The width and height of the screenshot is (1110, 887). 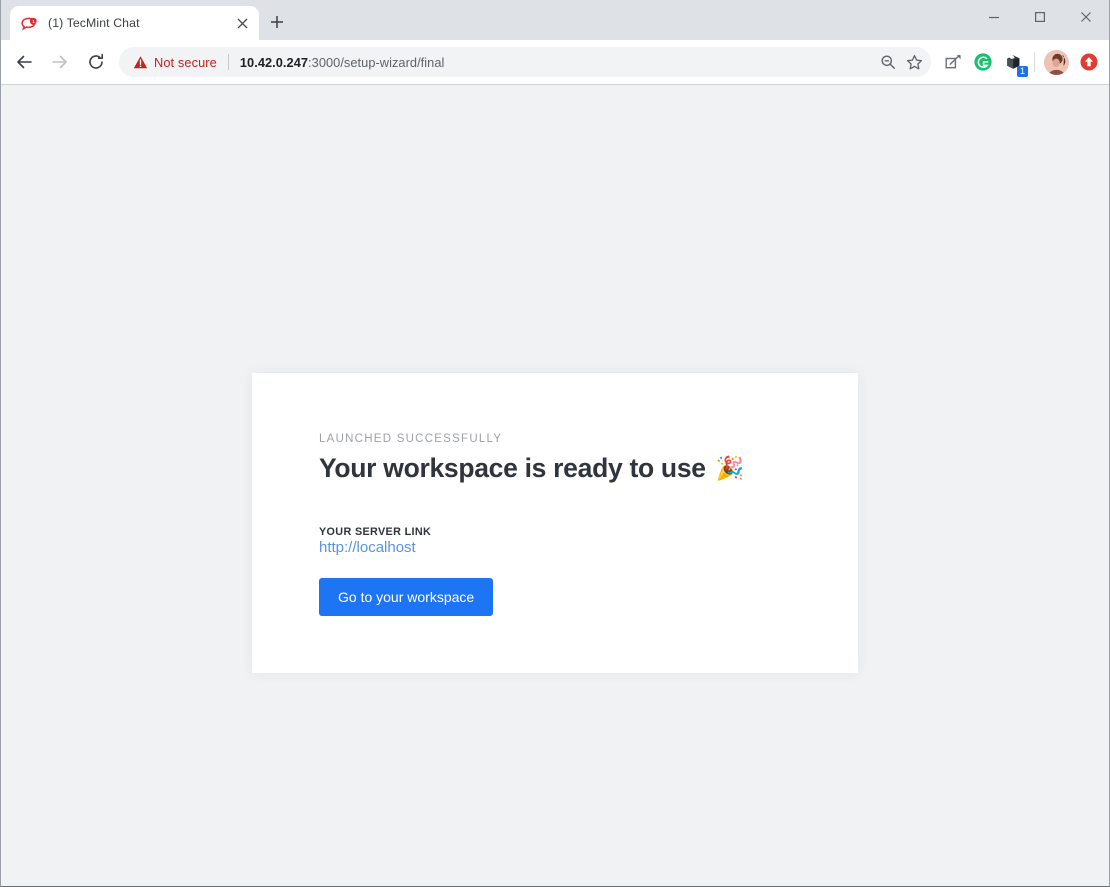 I want to click on toolbar-divider, so click(x=1034, y=62).